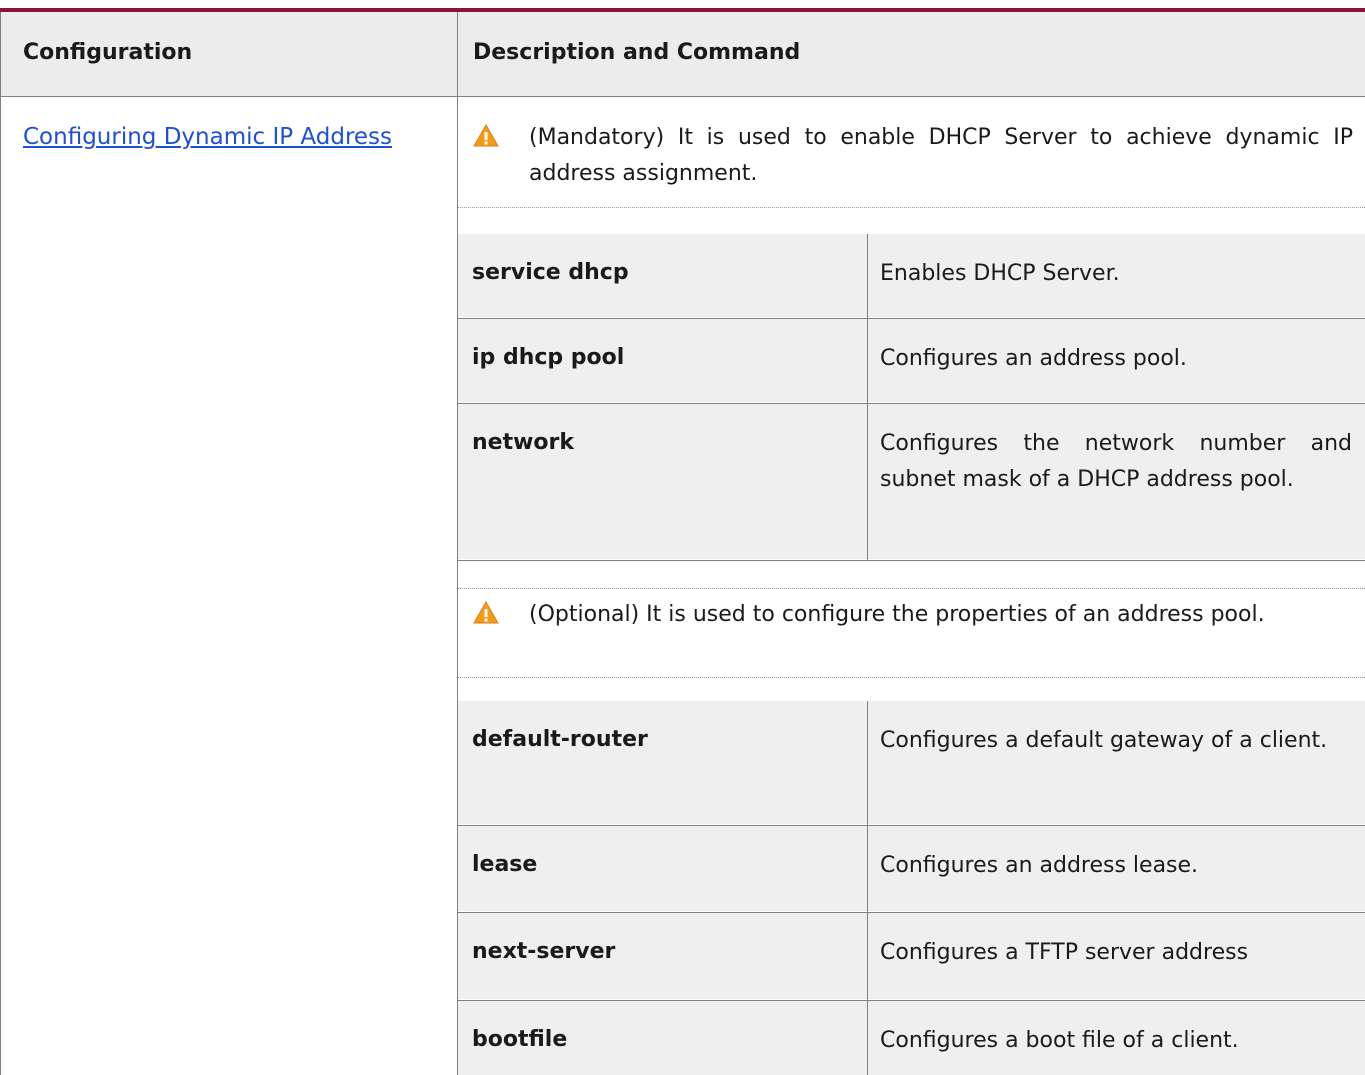 The image size is (1365, 1075). I want to click on desc-cell-ip-dhcp-pool: Configures an address pool., so click(1116, 360).